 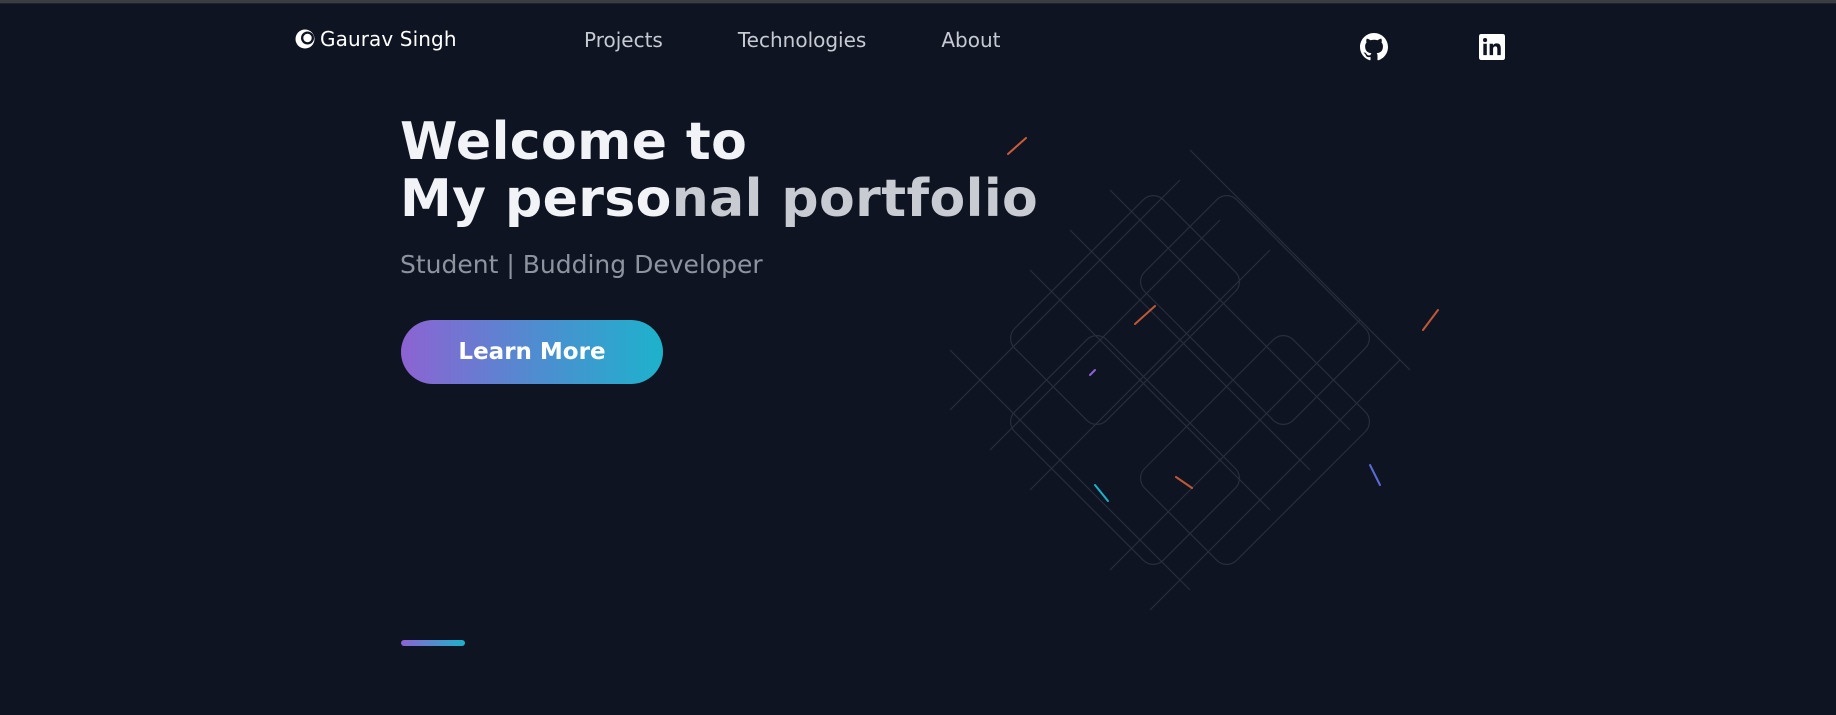 What do you see at coordinates (574, 142) in the screenshot?
I see `hero-title-line1: Welcome to` at bounding box center [574, 142].